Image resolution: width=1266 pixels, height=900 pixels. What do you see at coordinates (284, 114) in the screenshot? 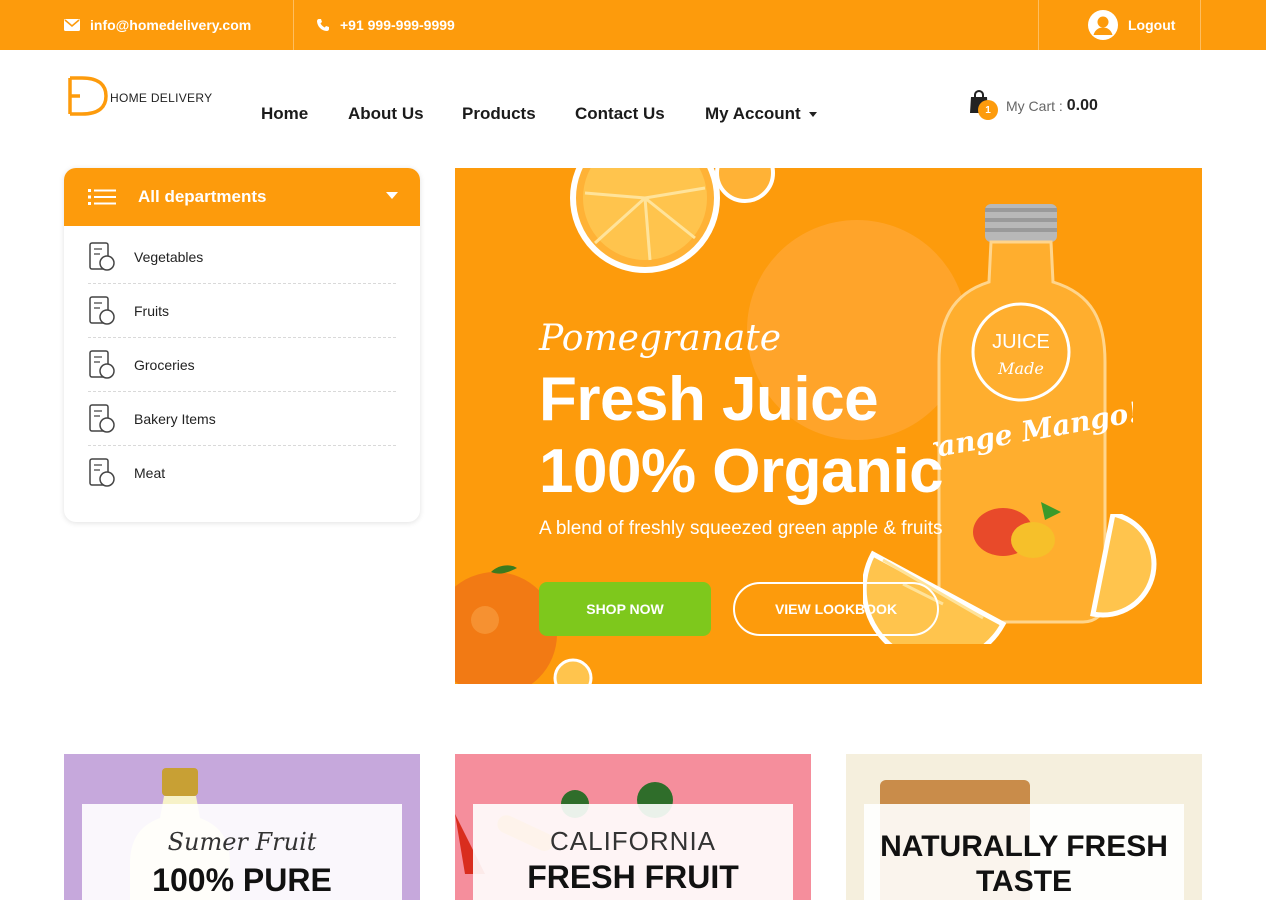
I see `nav-home: Home` at bounding box center [284, 114].